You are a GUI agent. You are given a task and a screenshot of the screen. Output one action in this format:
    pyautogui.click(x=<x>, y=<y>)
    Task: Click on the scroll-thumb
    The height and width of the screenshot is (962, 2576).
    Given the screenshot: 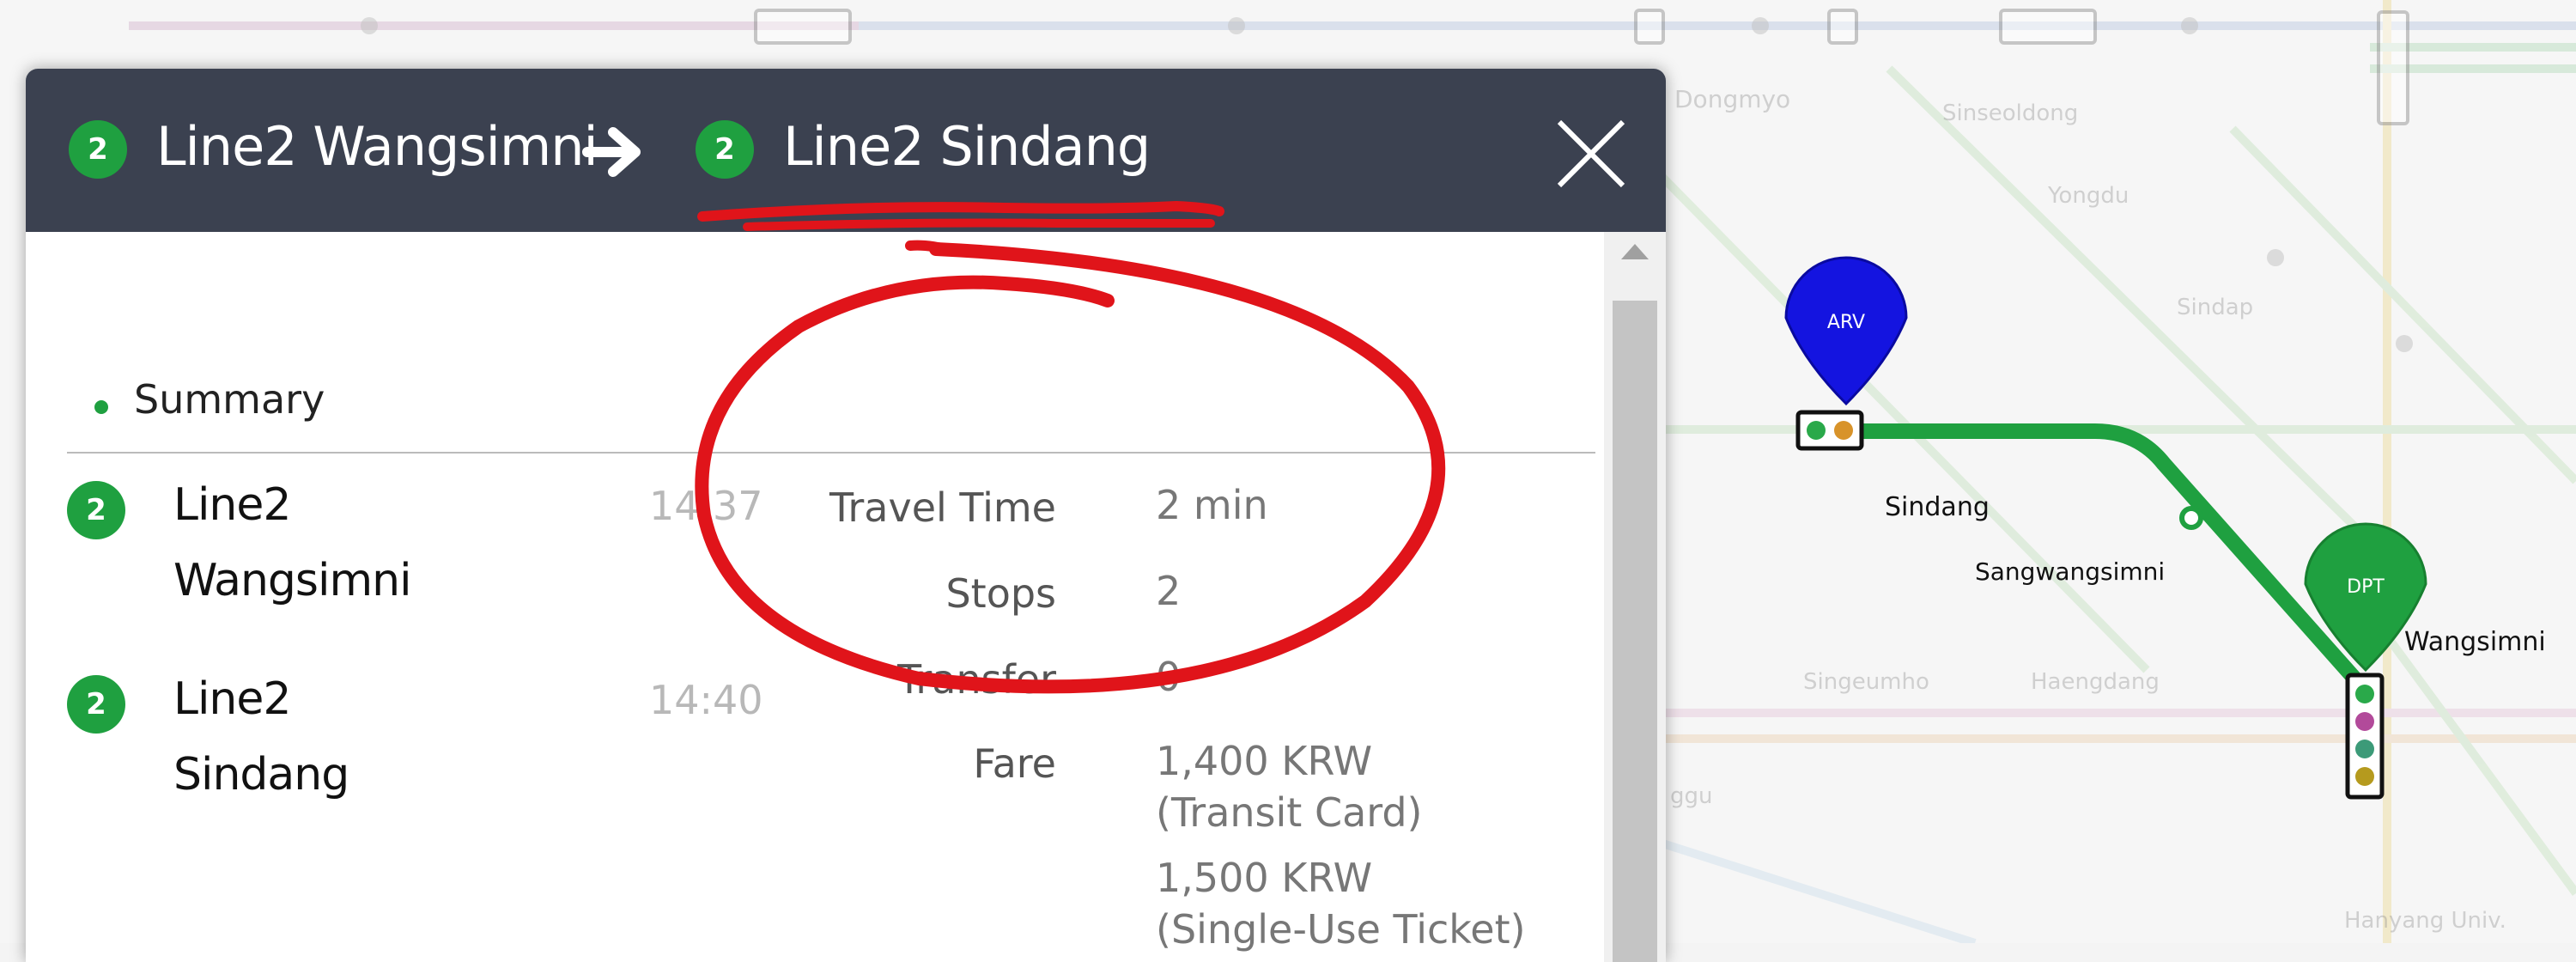 What is the action you would take?
    pyautogui.click(x=1635, y=631)
    